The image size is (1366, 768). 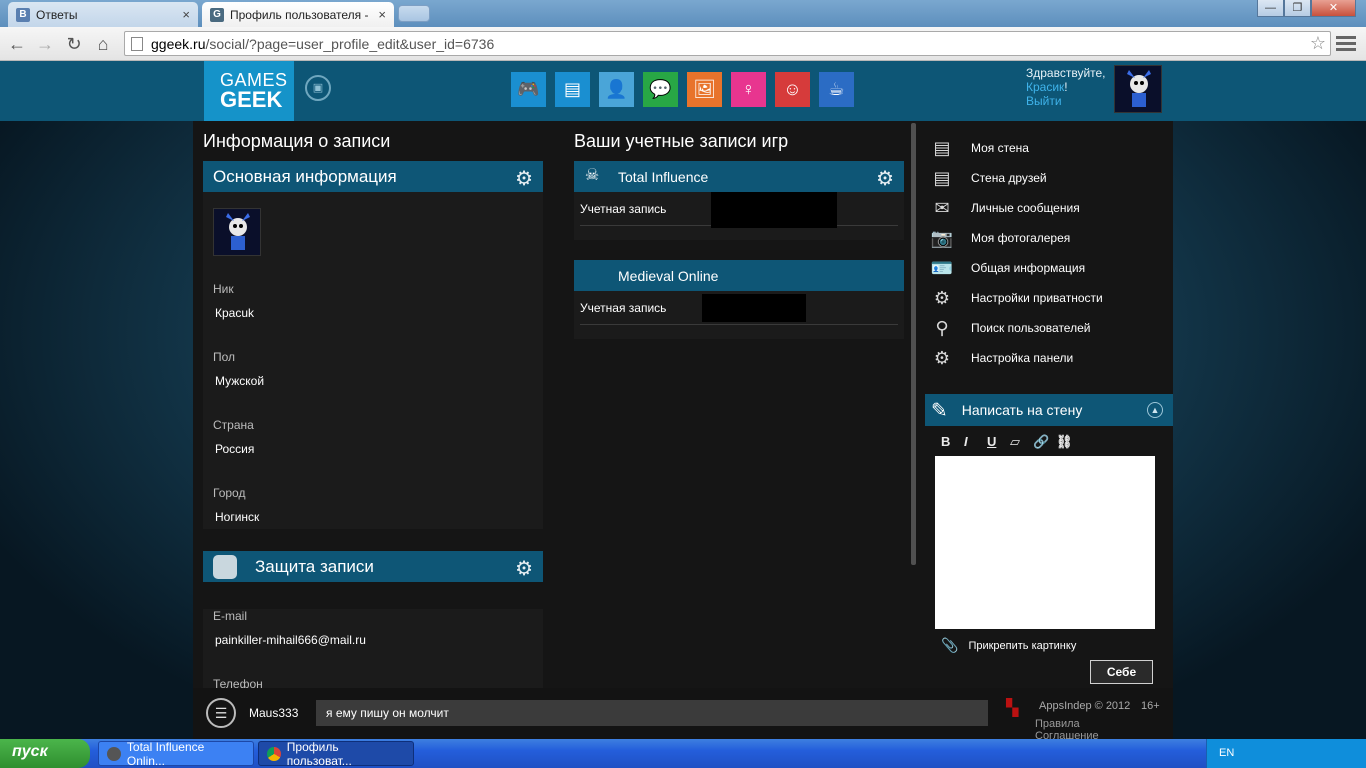 What do you see at coordinates (1066, 73) in the screenshot?
I see `greeting-text: Здравствуйте,` at bounding box center [1066, 73].